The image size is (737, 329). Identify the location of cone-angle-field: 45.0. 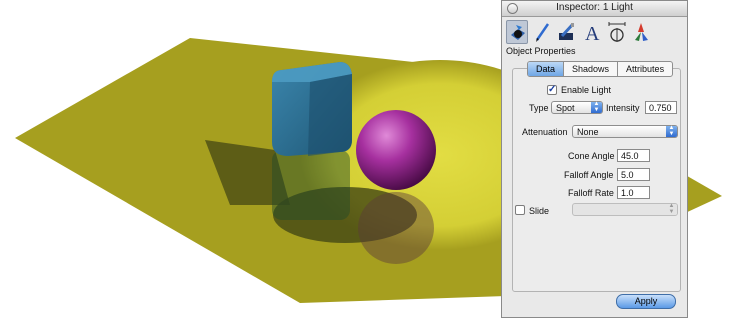
(633, 155).